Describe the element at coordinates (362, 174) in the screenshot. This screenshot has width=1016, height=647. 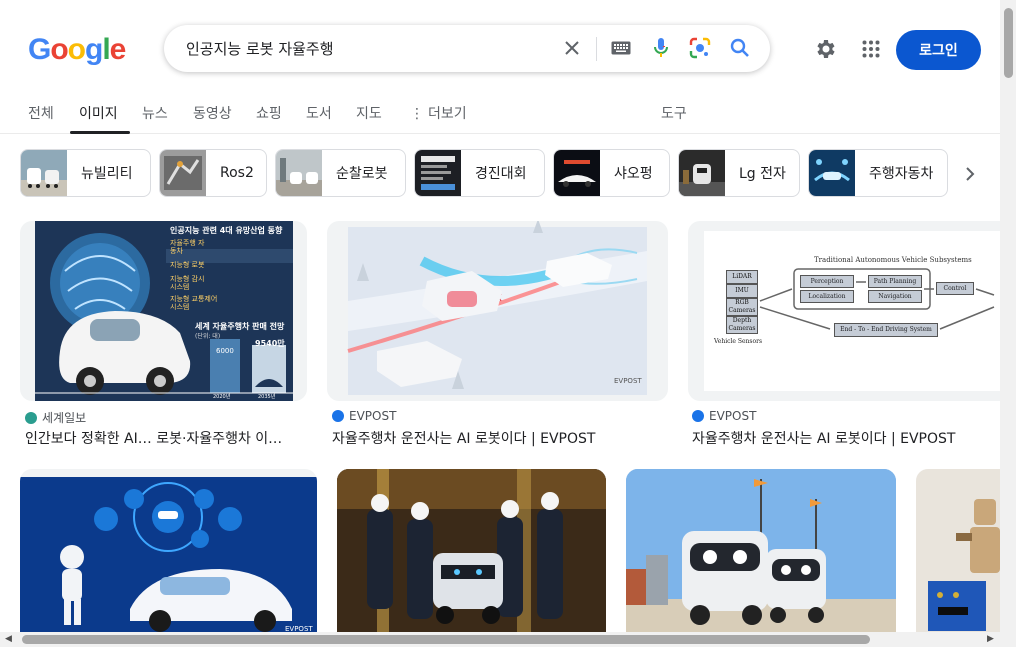
I see `chip-label: 순찰로봇` at that location.